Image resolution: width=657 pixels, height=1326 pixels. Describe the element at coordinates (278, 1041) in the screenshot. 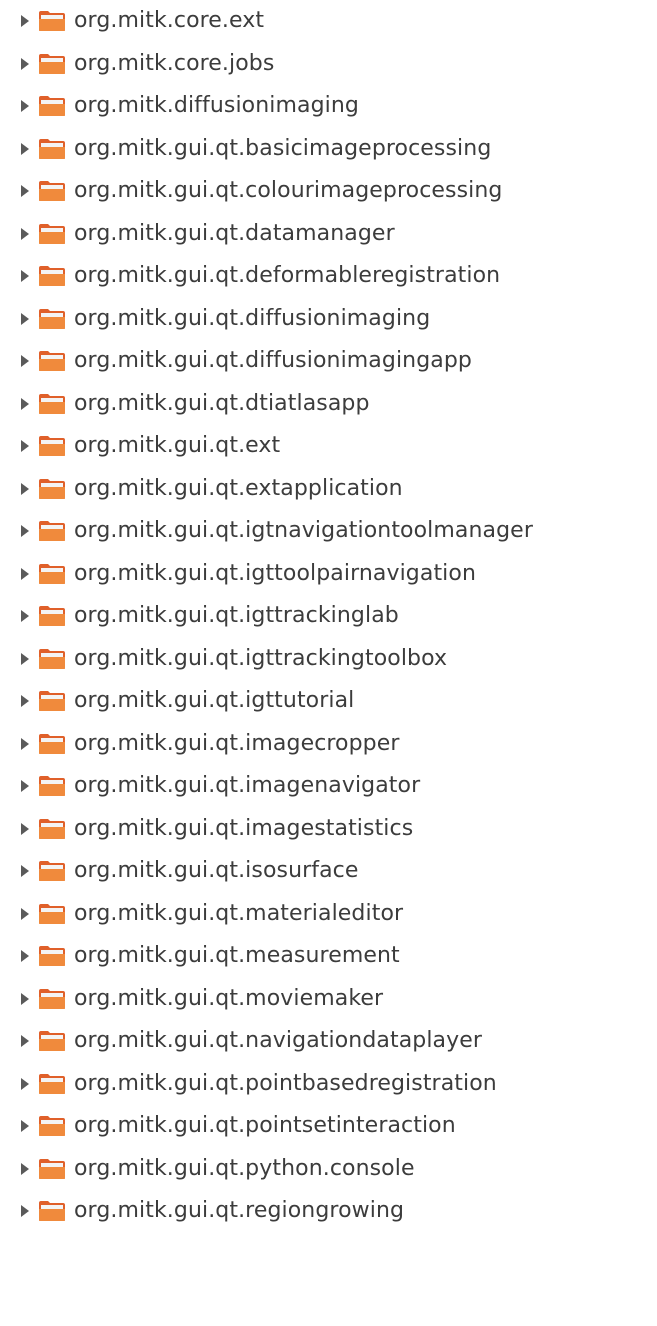

I see `tree-item-label: org.mitk.gui.qt.navigationdataplayer` at that location.